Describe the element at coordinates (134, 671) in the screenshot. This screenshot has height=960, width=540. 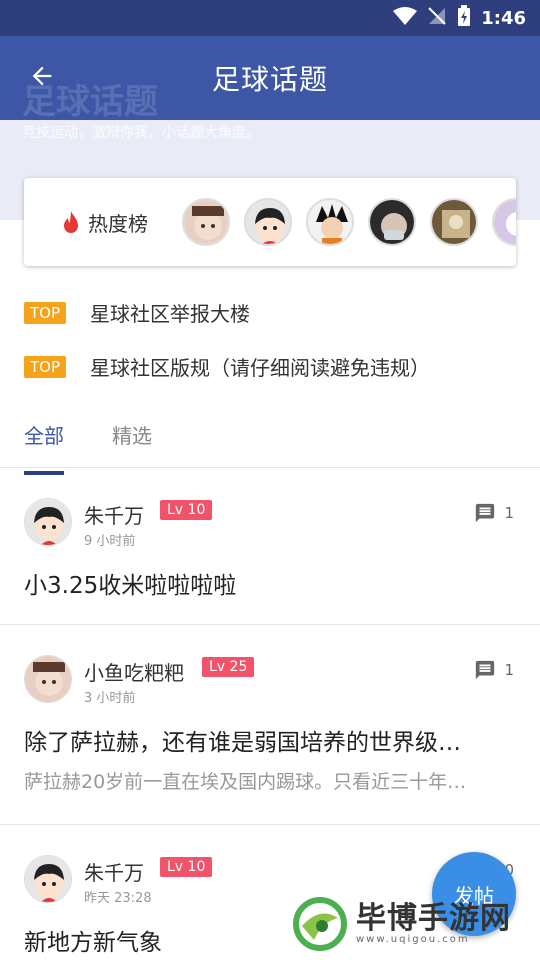
I see `post-author: 小鱼吃粑粑` at that location.